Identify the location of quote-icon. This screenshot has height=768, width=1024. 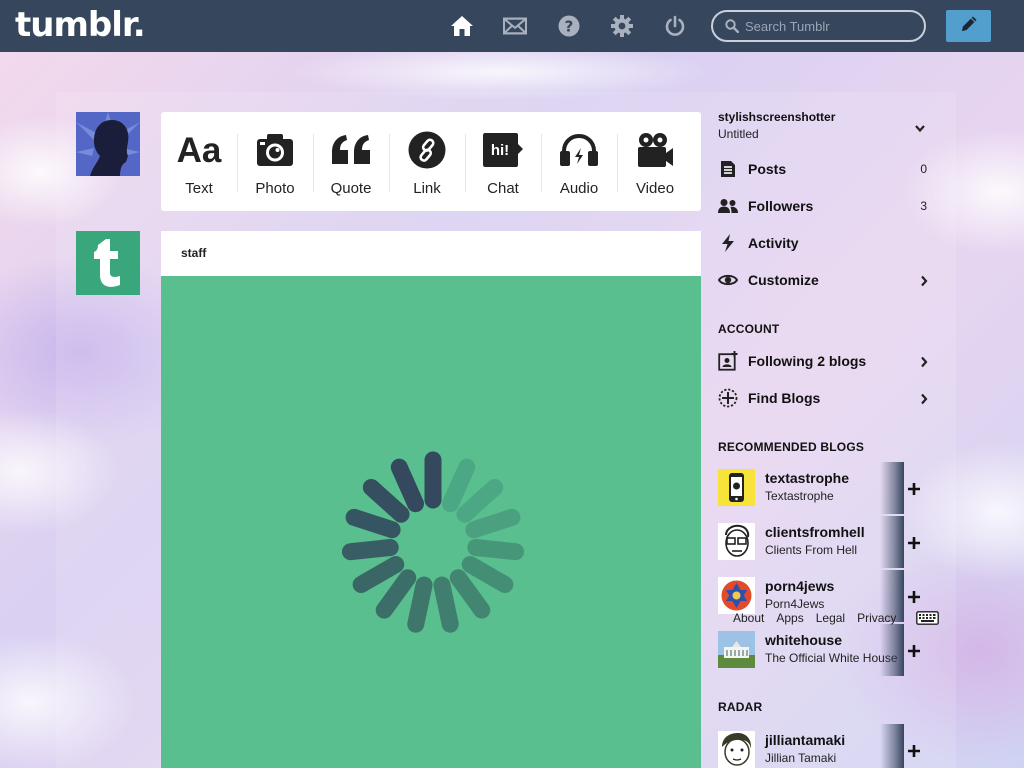
(351, 150).